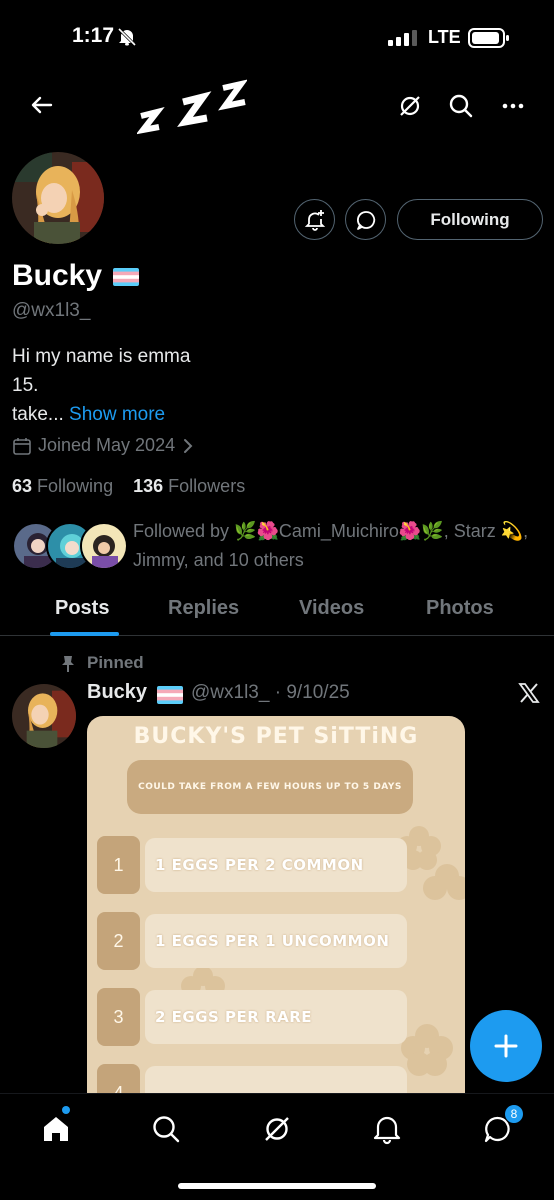 This screenshot has height=1200, width=554. I want to click on tweet-avatar, so click(44, 716).